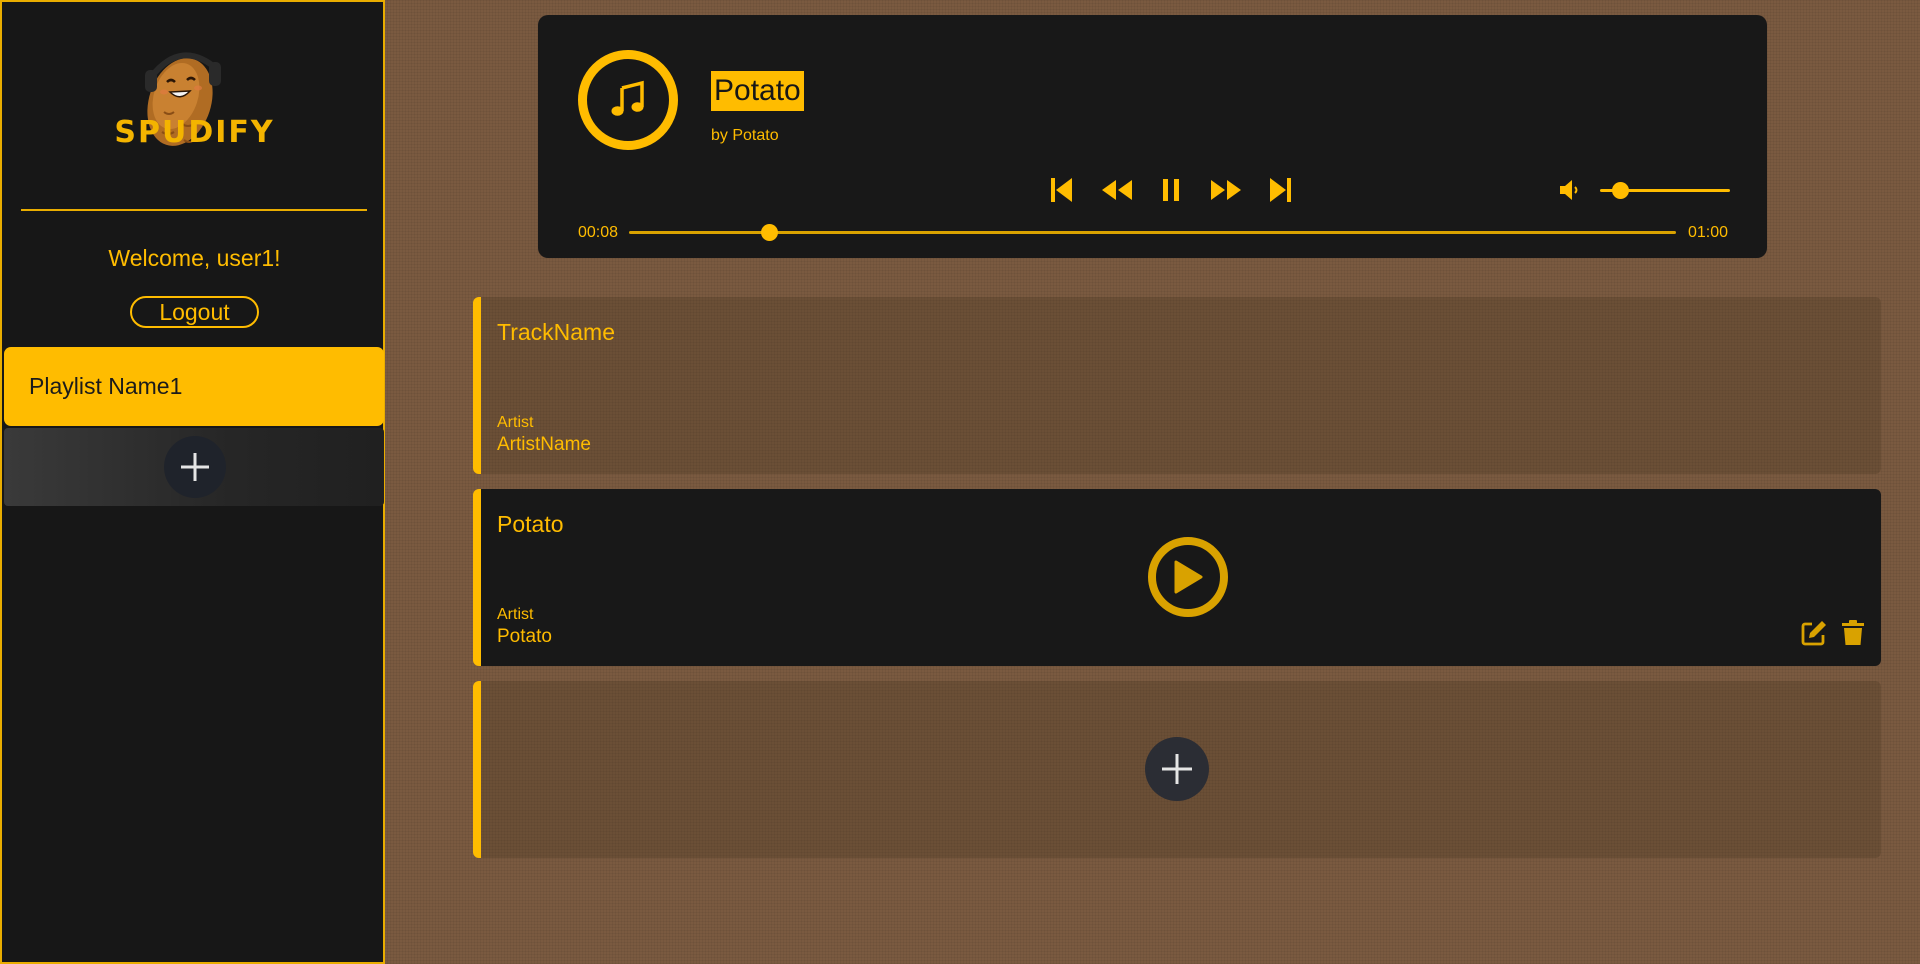 This screenshot has height=964, width=1920. What do you see at coordinates (1814, 633) in the screenshot?
I see `edit-icon` at bounding box center [1814, 633].